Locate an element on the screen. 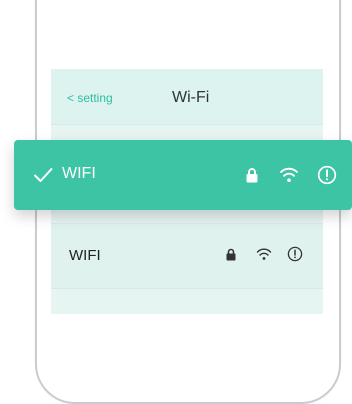 This screenshot has height=404, width=352. check-icon is located at coordinates (43, 177).